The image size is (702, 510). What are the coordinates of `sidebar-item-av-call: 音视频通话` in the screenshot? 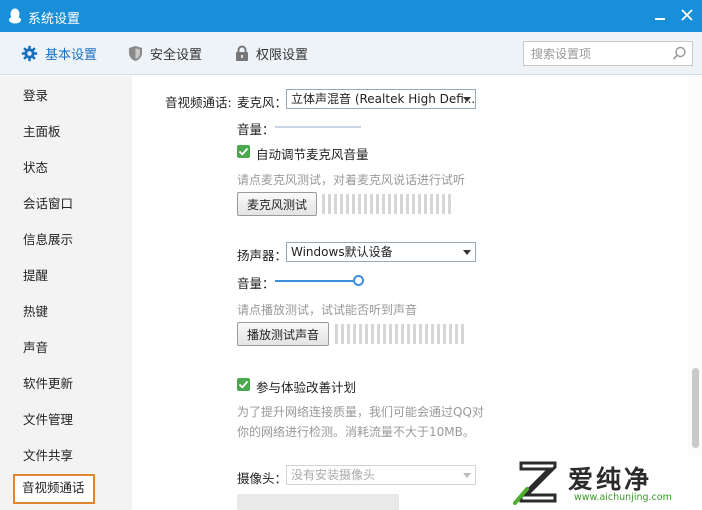 It's located at (54, 489).